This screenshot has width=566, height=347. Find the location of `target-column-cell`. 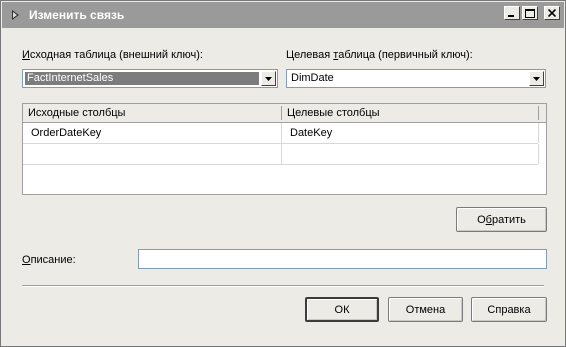

target-column-cell is located at coordinates (410, 154).